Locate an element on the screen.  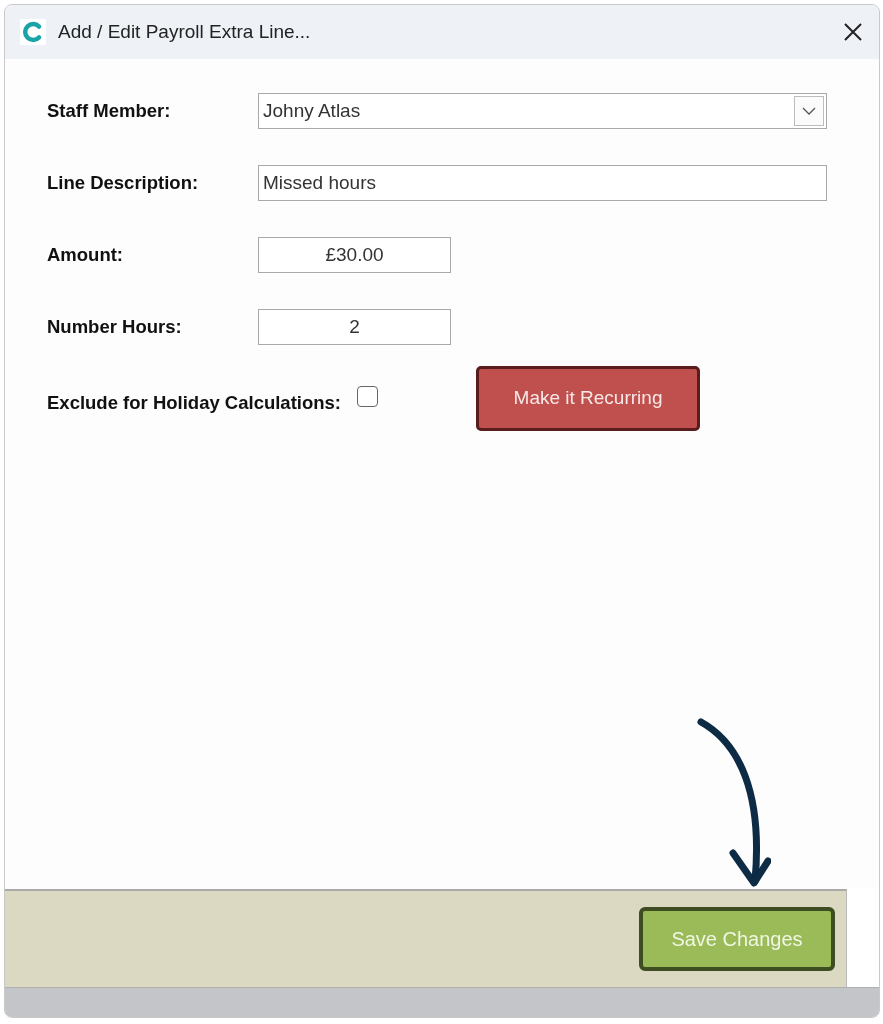
field-label: Amount: is located at coordinates (86, 255).